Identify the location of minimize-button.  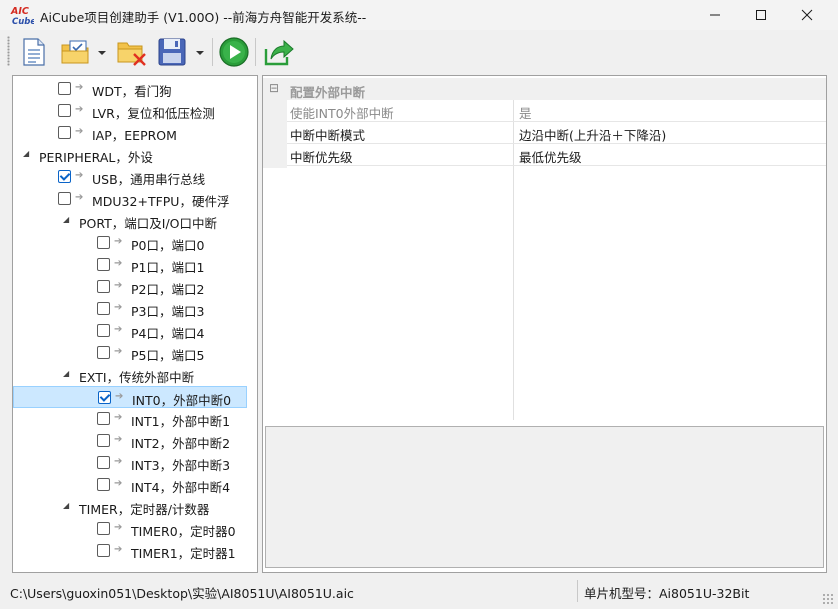
(715, 15).